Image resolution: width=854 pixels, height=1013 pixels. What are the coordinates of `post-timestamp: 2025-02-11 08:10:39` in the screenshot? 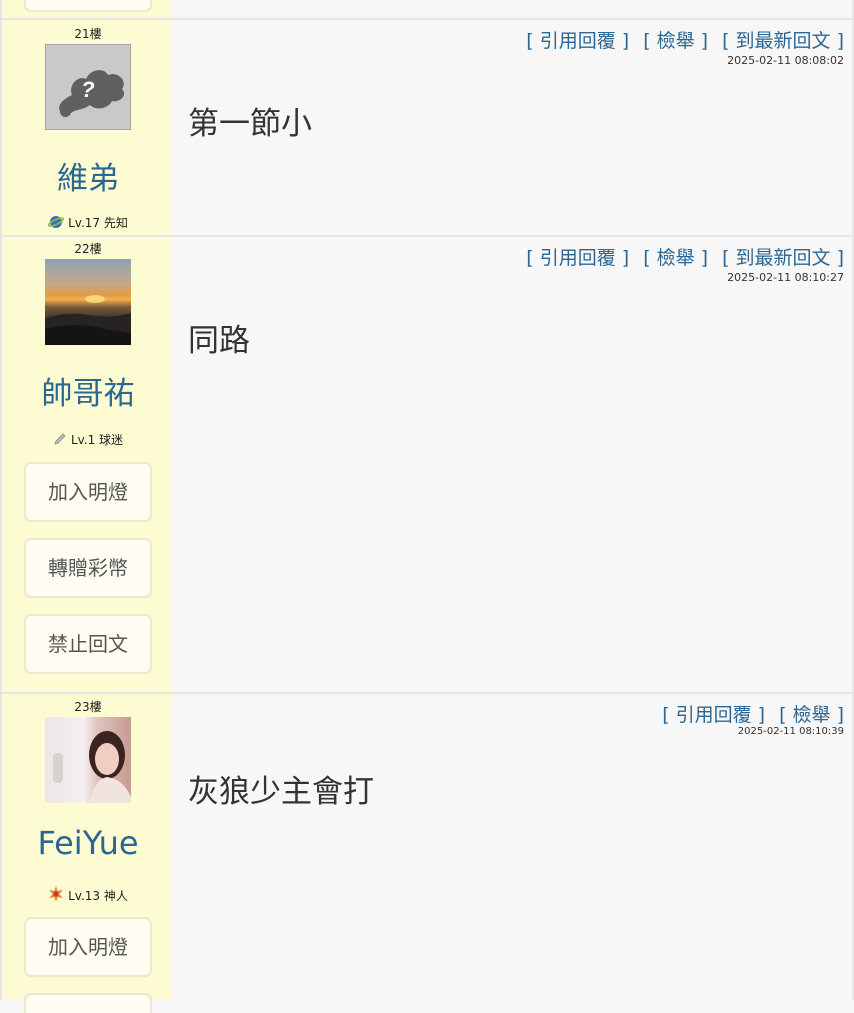 It's located at (790, 731).